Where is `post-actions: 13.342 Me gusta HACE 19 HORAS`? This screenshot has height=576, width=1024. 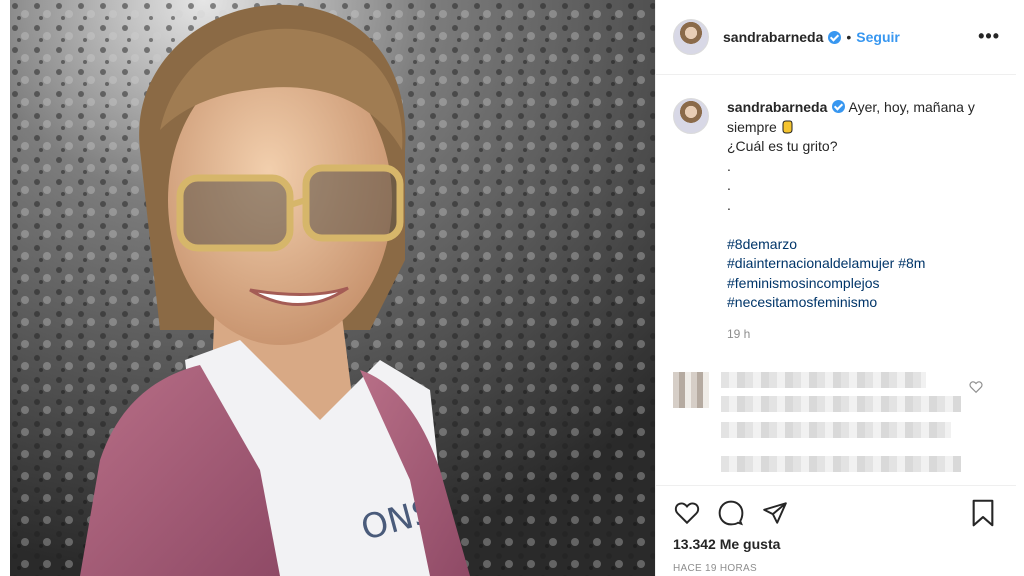 post-actions: 13.342 Me gusta HACE 19 HORAS is located at coordinates (836, 530).